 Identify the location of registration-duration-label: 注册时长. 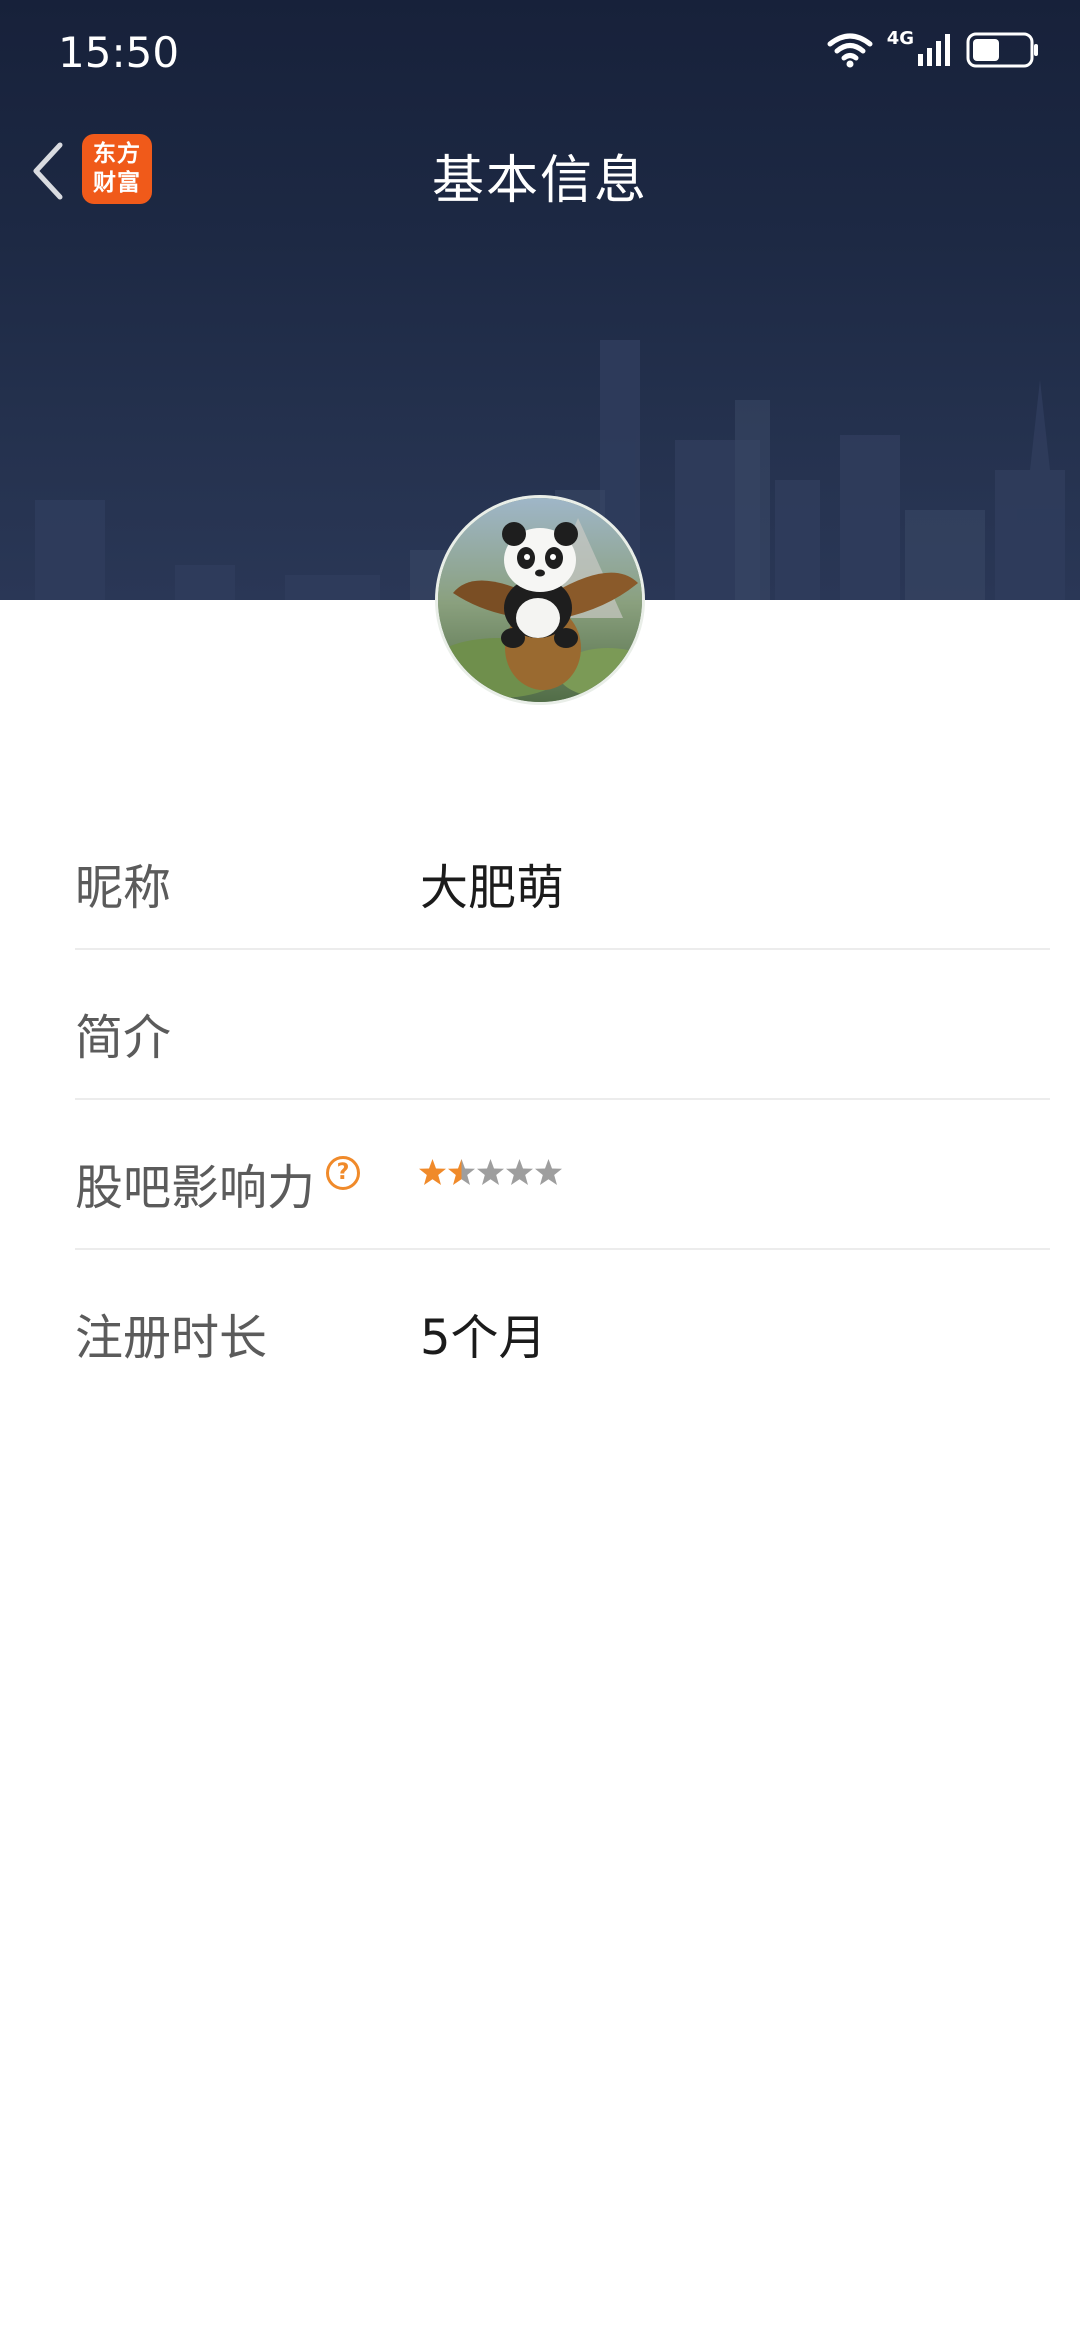
(171, 1338).